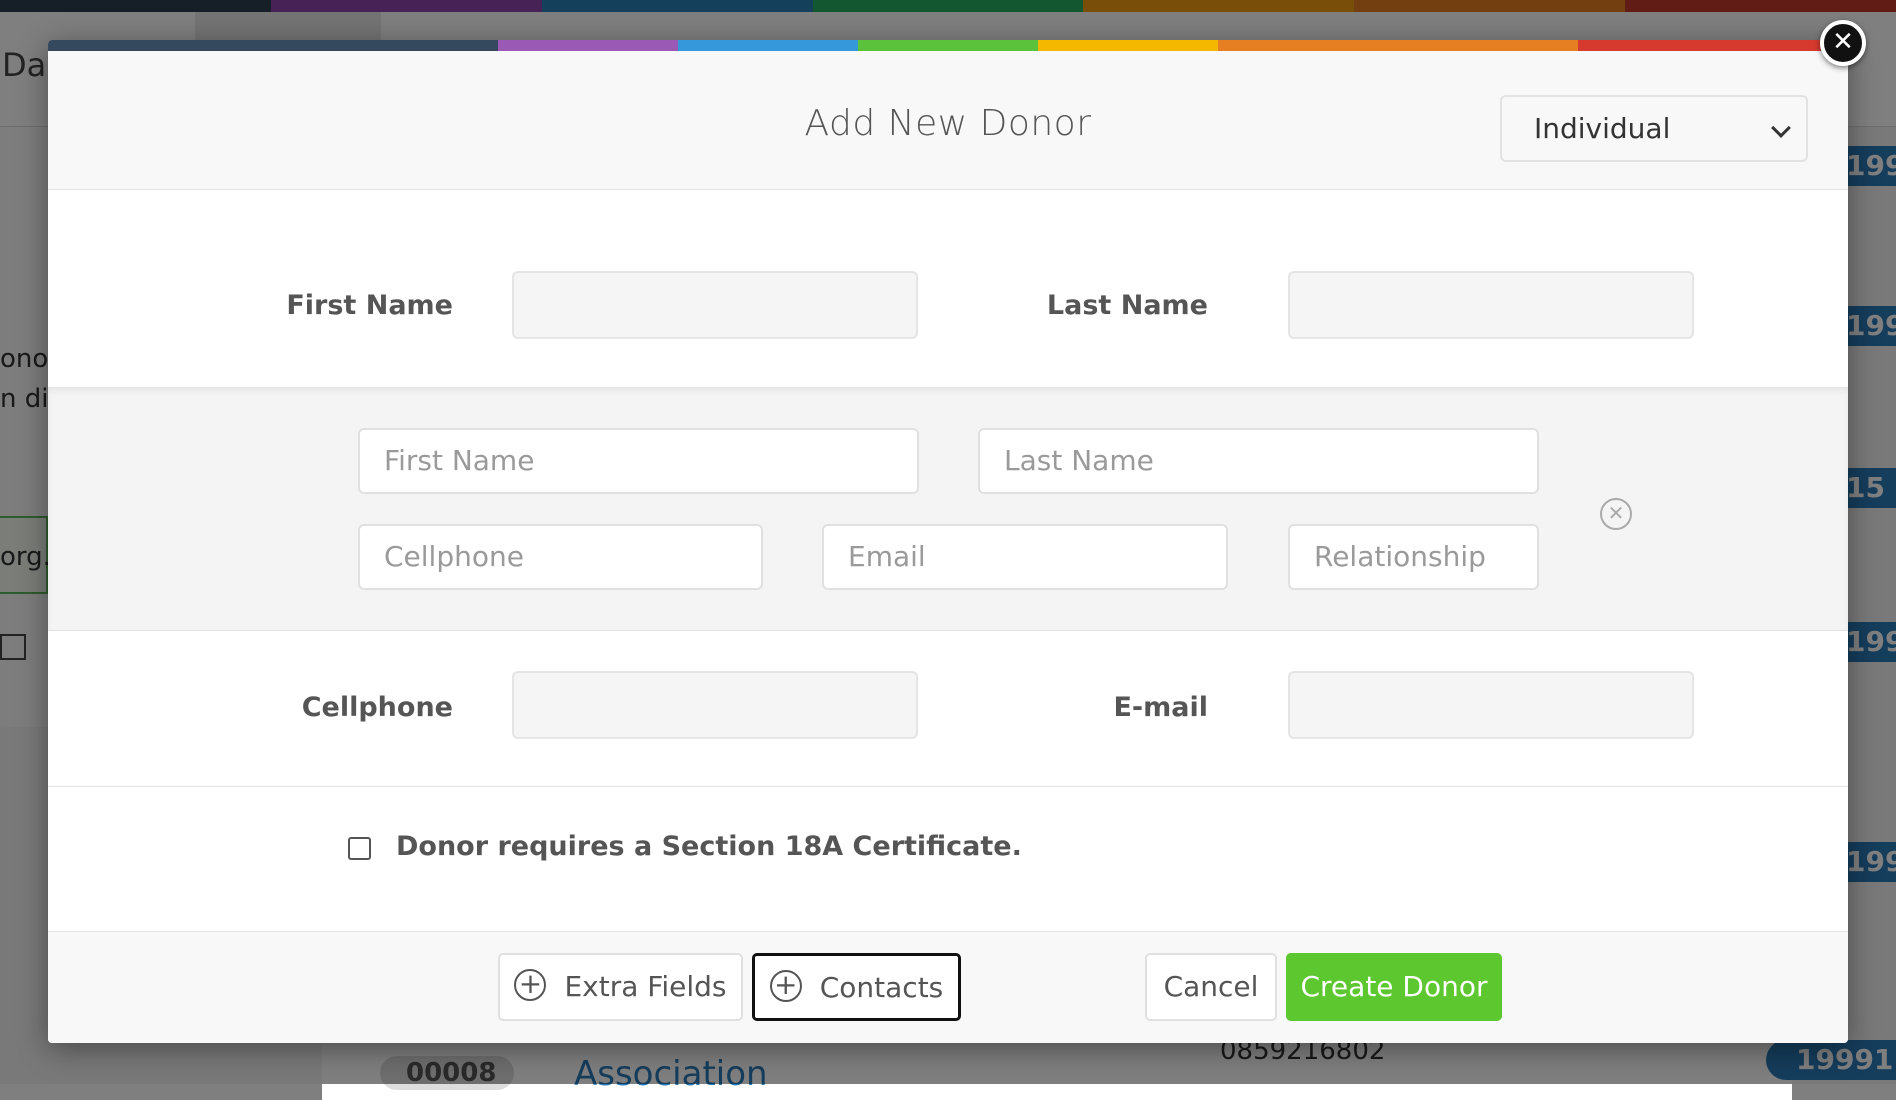  What do you see at coordinates (1602, 128) in the screenshot?
I see `donor-type-value: Individual` at bounding box center [1602, 128].